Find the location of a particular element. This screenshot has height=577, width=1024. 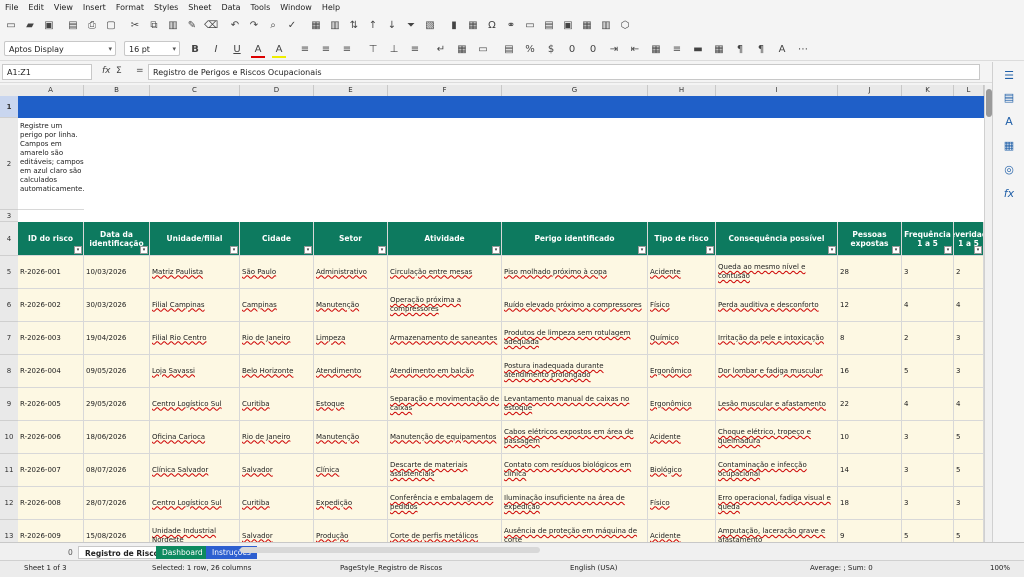

function-wizard-icon: fx is located at coordinates (106, 71).